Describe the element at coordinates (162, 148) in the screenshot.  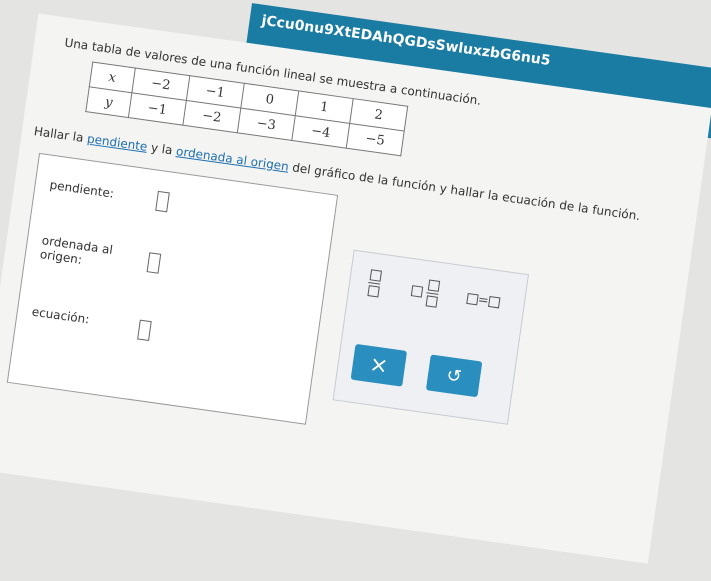
I see `instruction-middle: y la` at that location.